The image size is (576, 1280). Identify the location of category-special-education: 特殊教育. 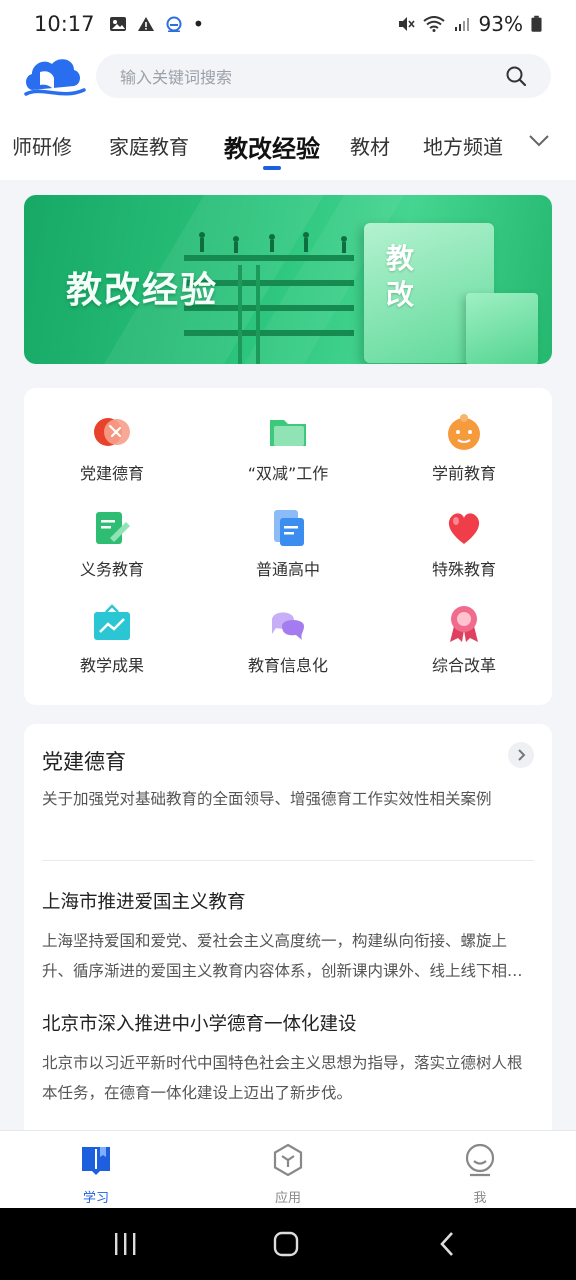
(464, 532).